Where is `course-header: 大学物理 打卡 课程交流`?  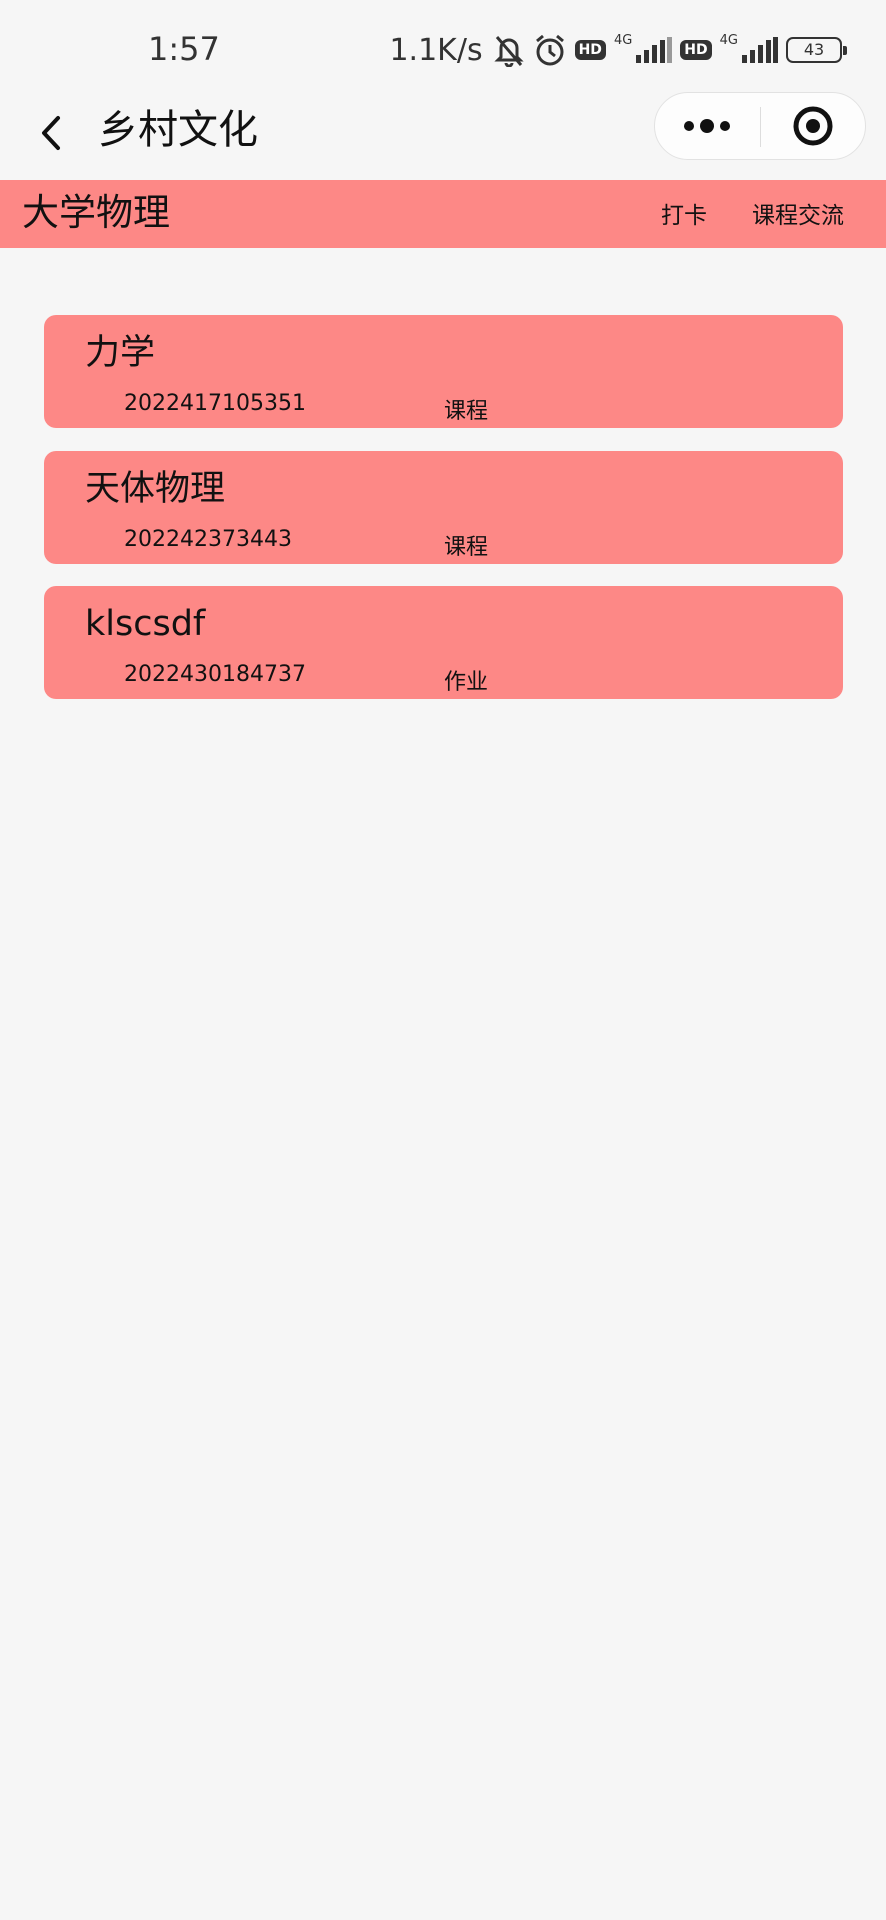 course-header: 大学物理 打卡 课程交流 is located at coordinates (443, 214).